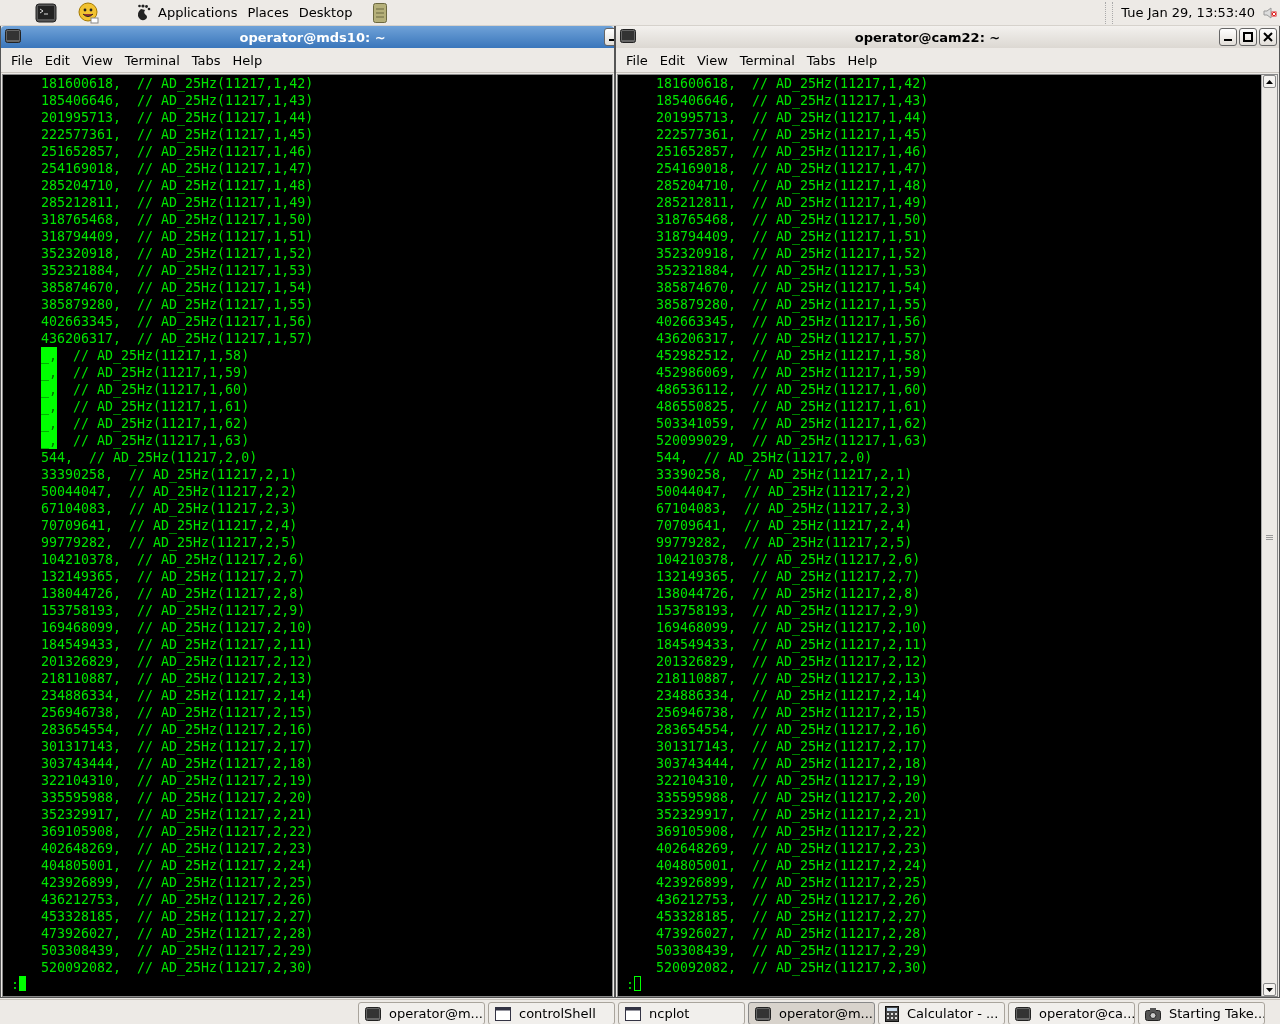 This screenshot has height=1024, width=1280. I want to click on terminal-line: 452982512, // AD_25Hz(11217,1,58), so click(792, 355).